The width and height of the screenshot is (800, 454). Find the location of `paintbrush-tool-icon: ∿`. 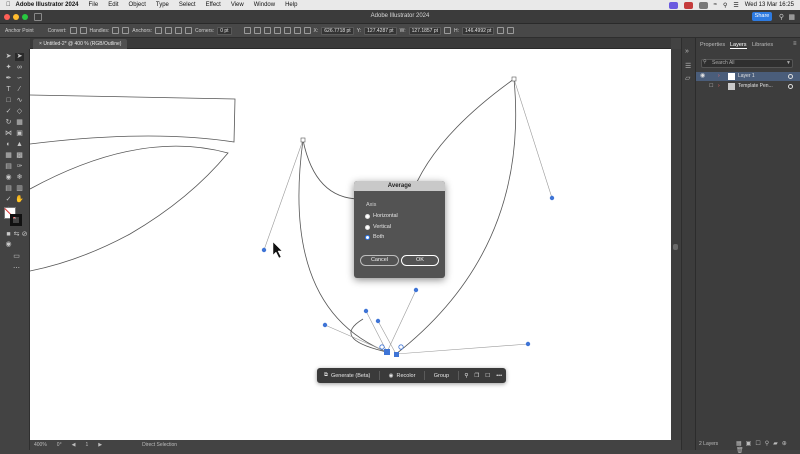

paintbrush-tool-icon: ∿ is located at coordinates (19, 101).